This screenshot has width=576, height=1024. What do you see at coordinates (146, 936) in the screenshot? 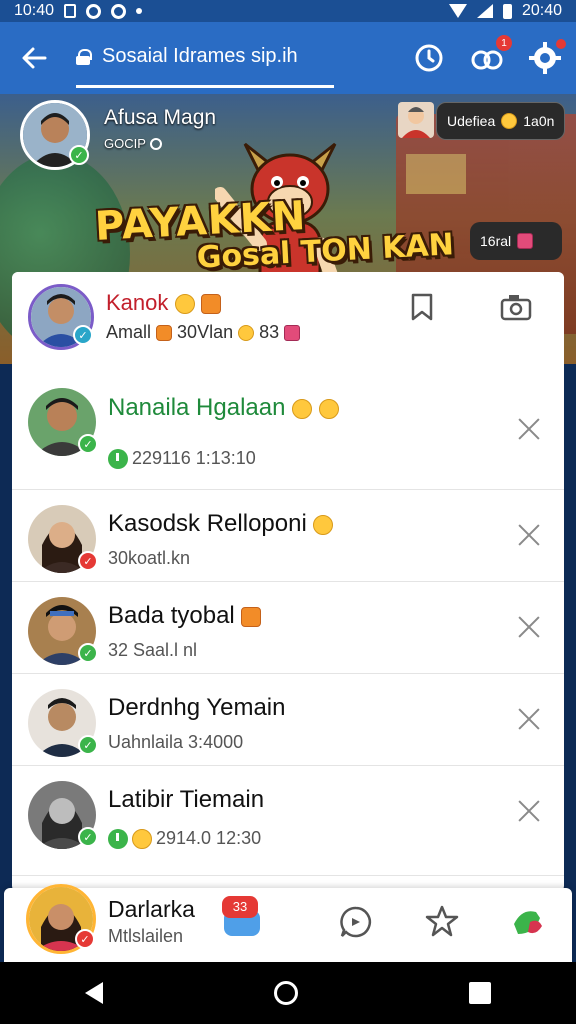
I see `bottom-user-sub: Mtlslailen` at bounding box center [146, 936].